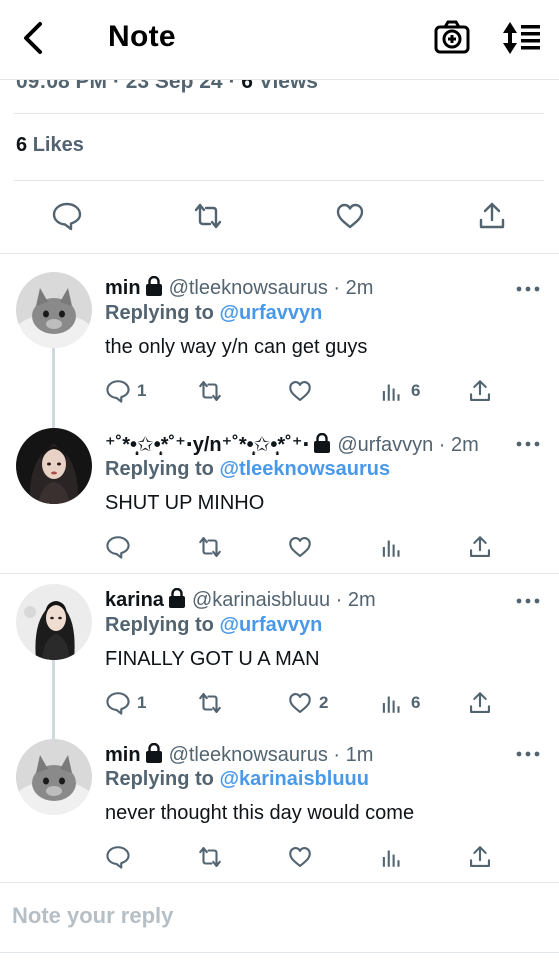 The image size is (559, 960). What do you see at coordinates (22, 145) in the screenshot?
I see `likes-count: 6` at bounding box center [22, 145].